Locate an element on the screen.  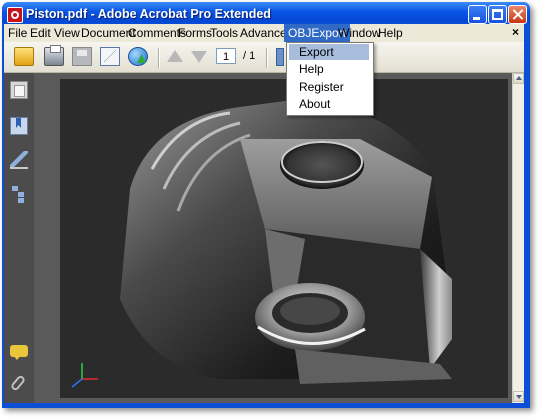
navigation-pane is located at coordinates (19, 238).